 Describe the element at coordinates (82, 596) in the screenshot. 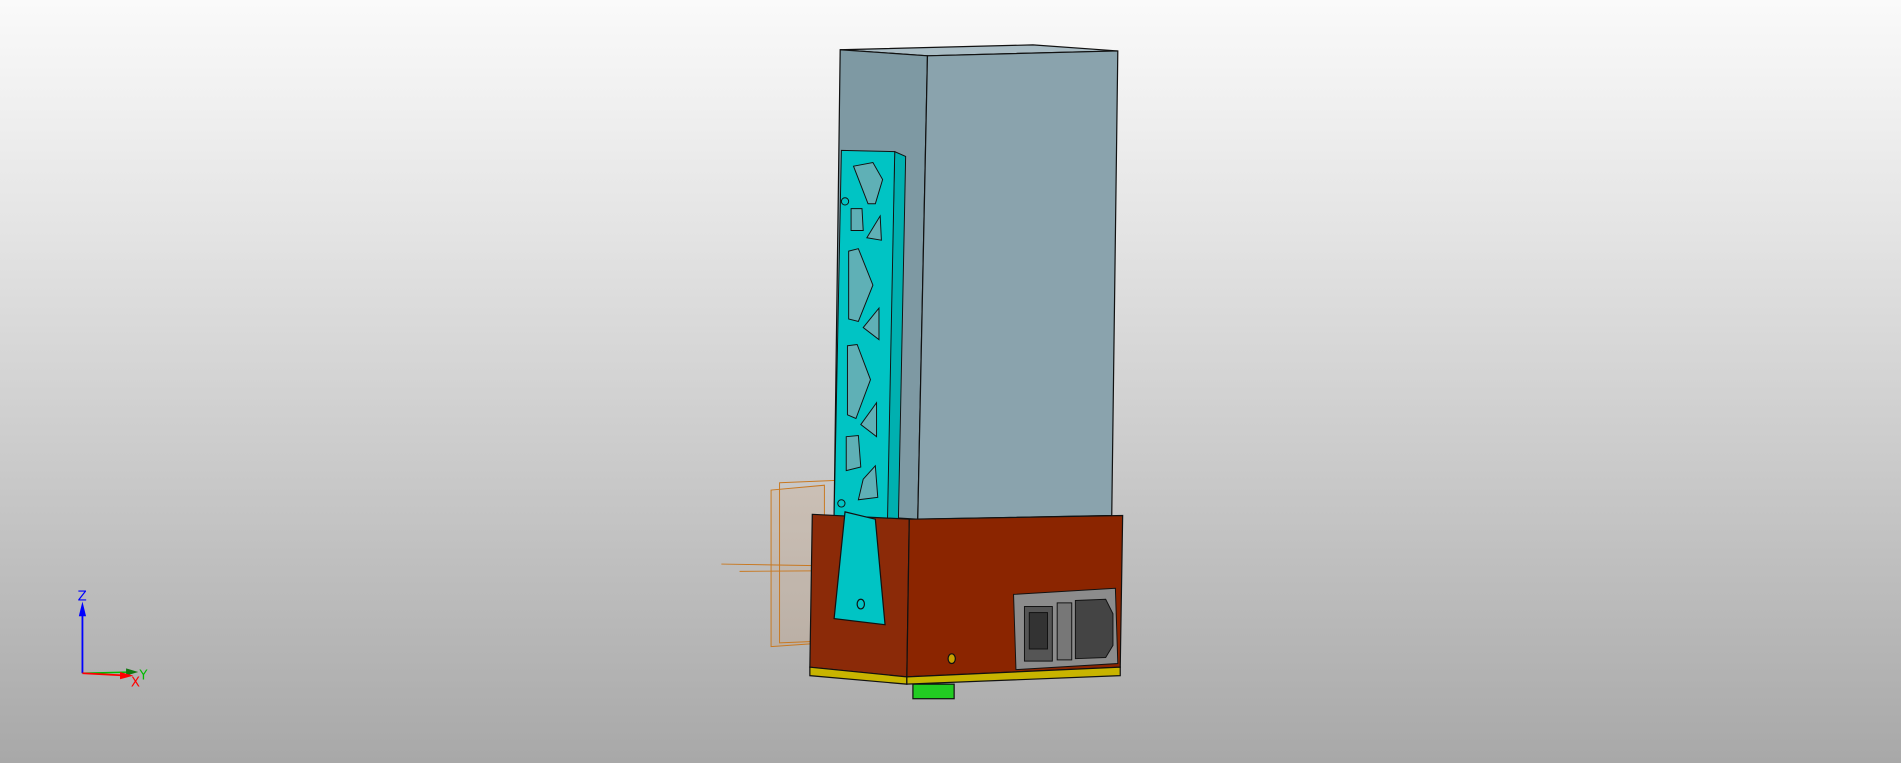

I see `z-axis-label: Z` at that location.